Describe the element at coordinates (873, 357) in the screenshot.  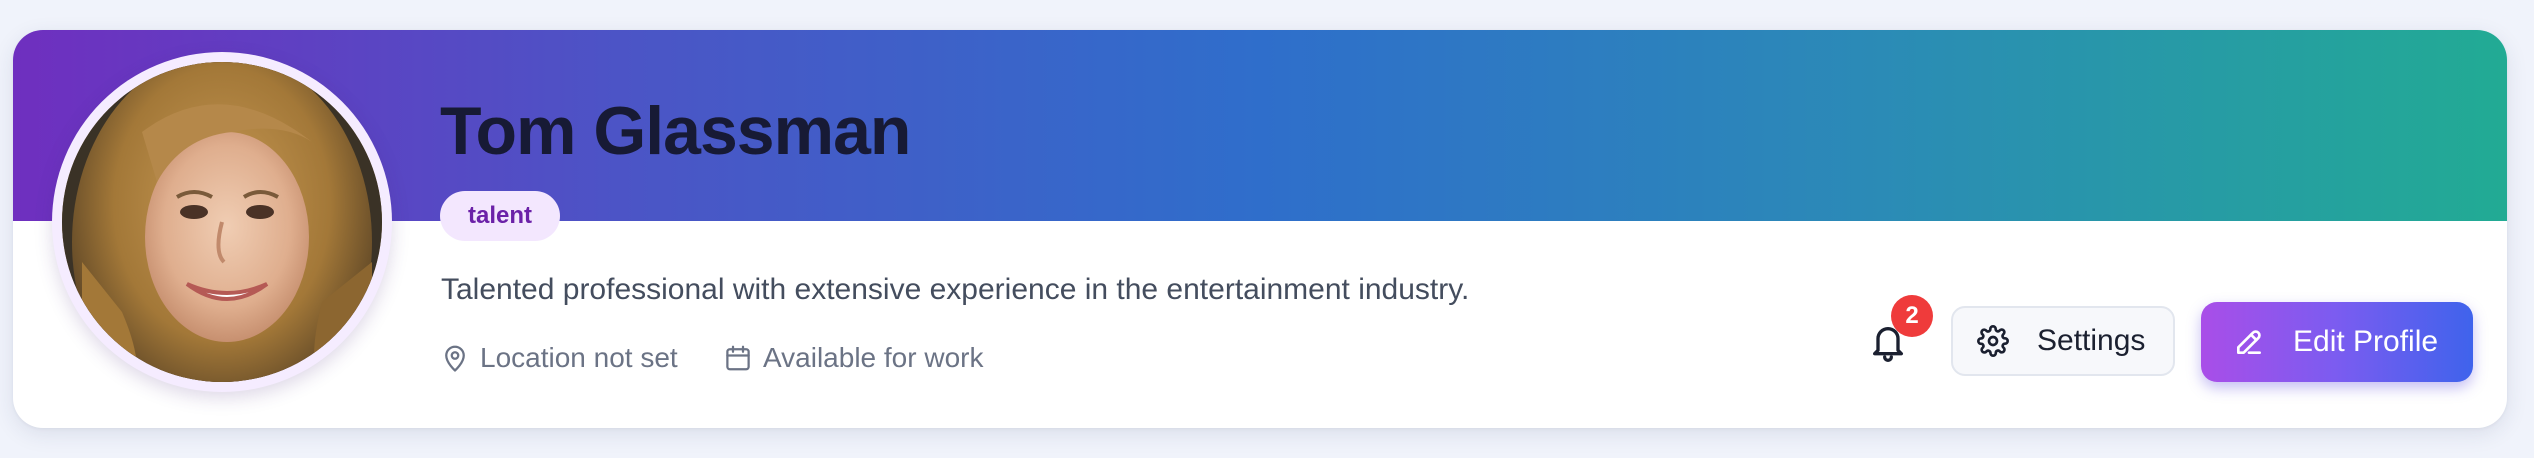
I see `availability-text: Available for work` at that location.